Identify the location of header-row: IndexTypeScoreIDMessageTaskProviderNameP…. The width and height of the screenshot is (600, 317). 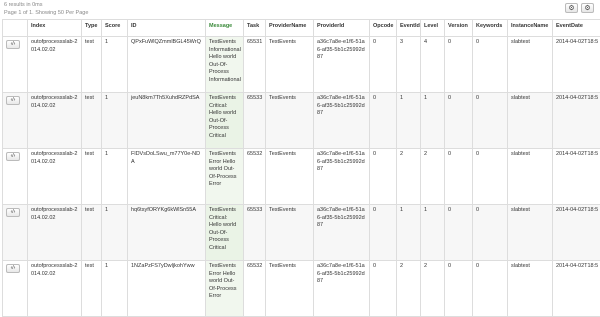
(301, 28).